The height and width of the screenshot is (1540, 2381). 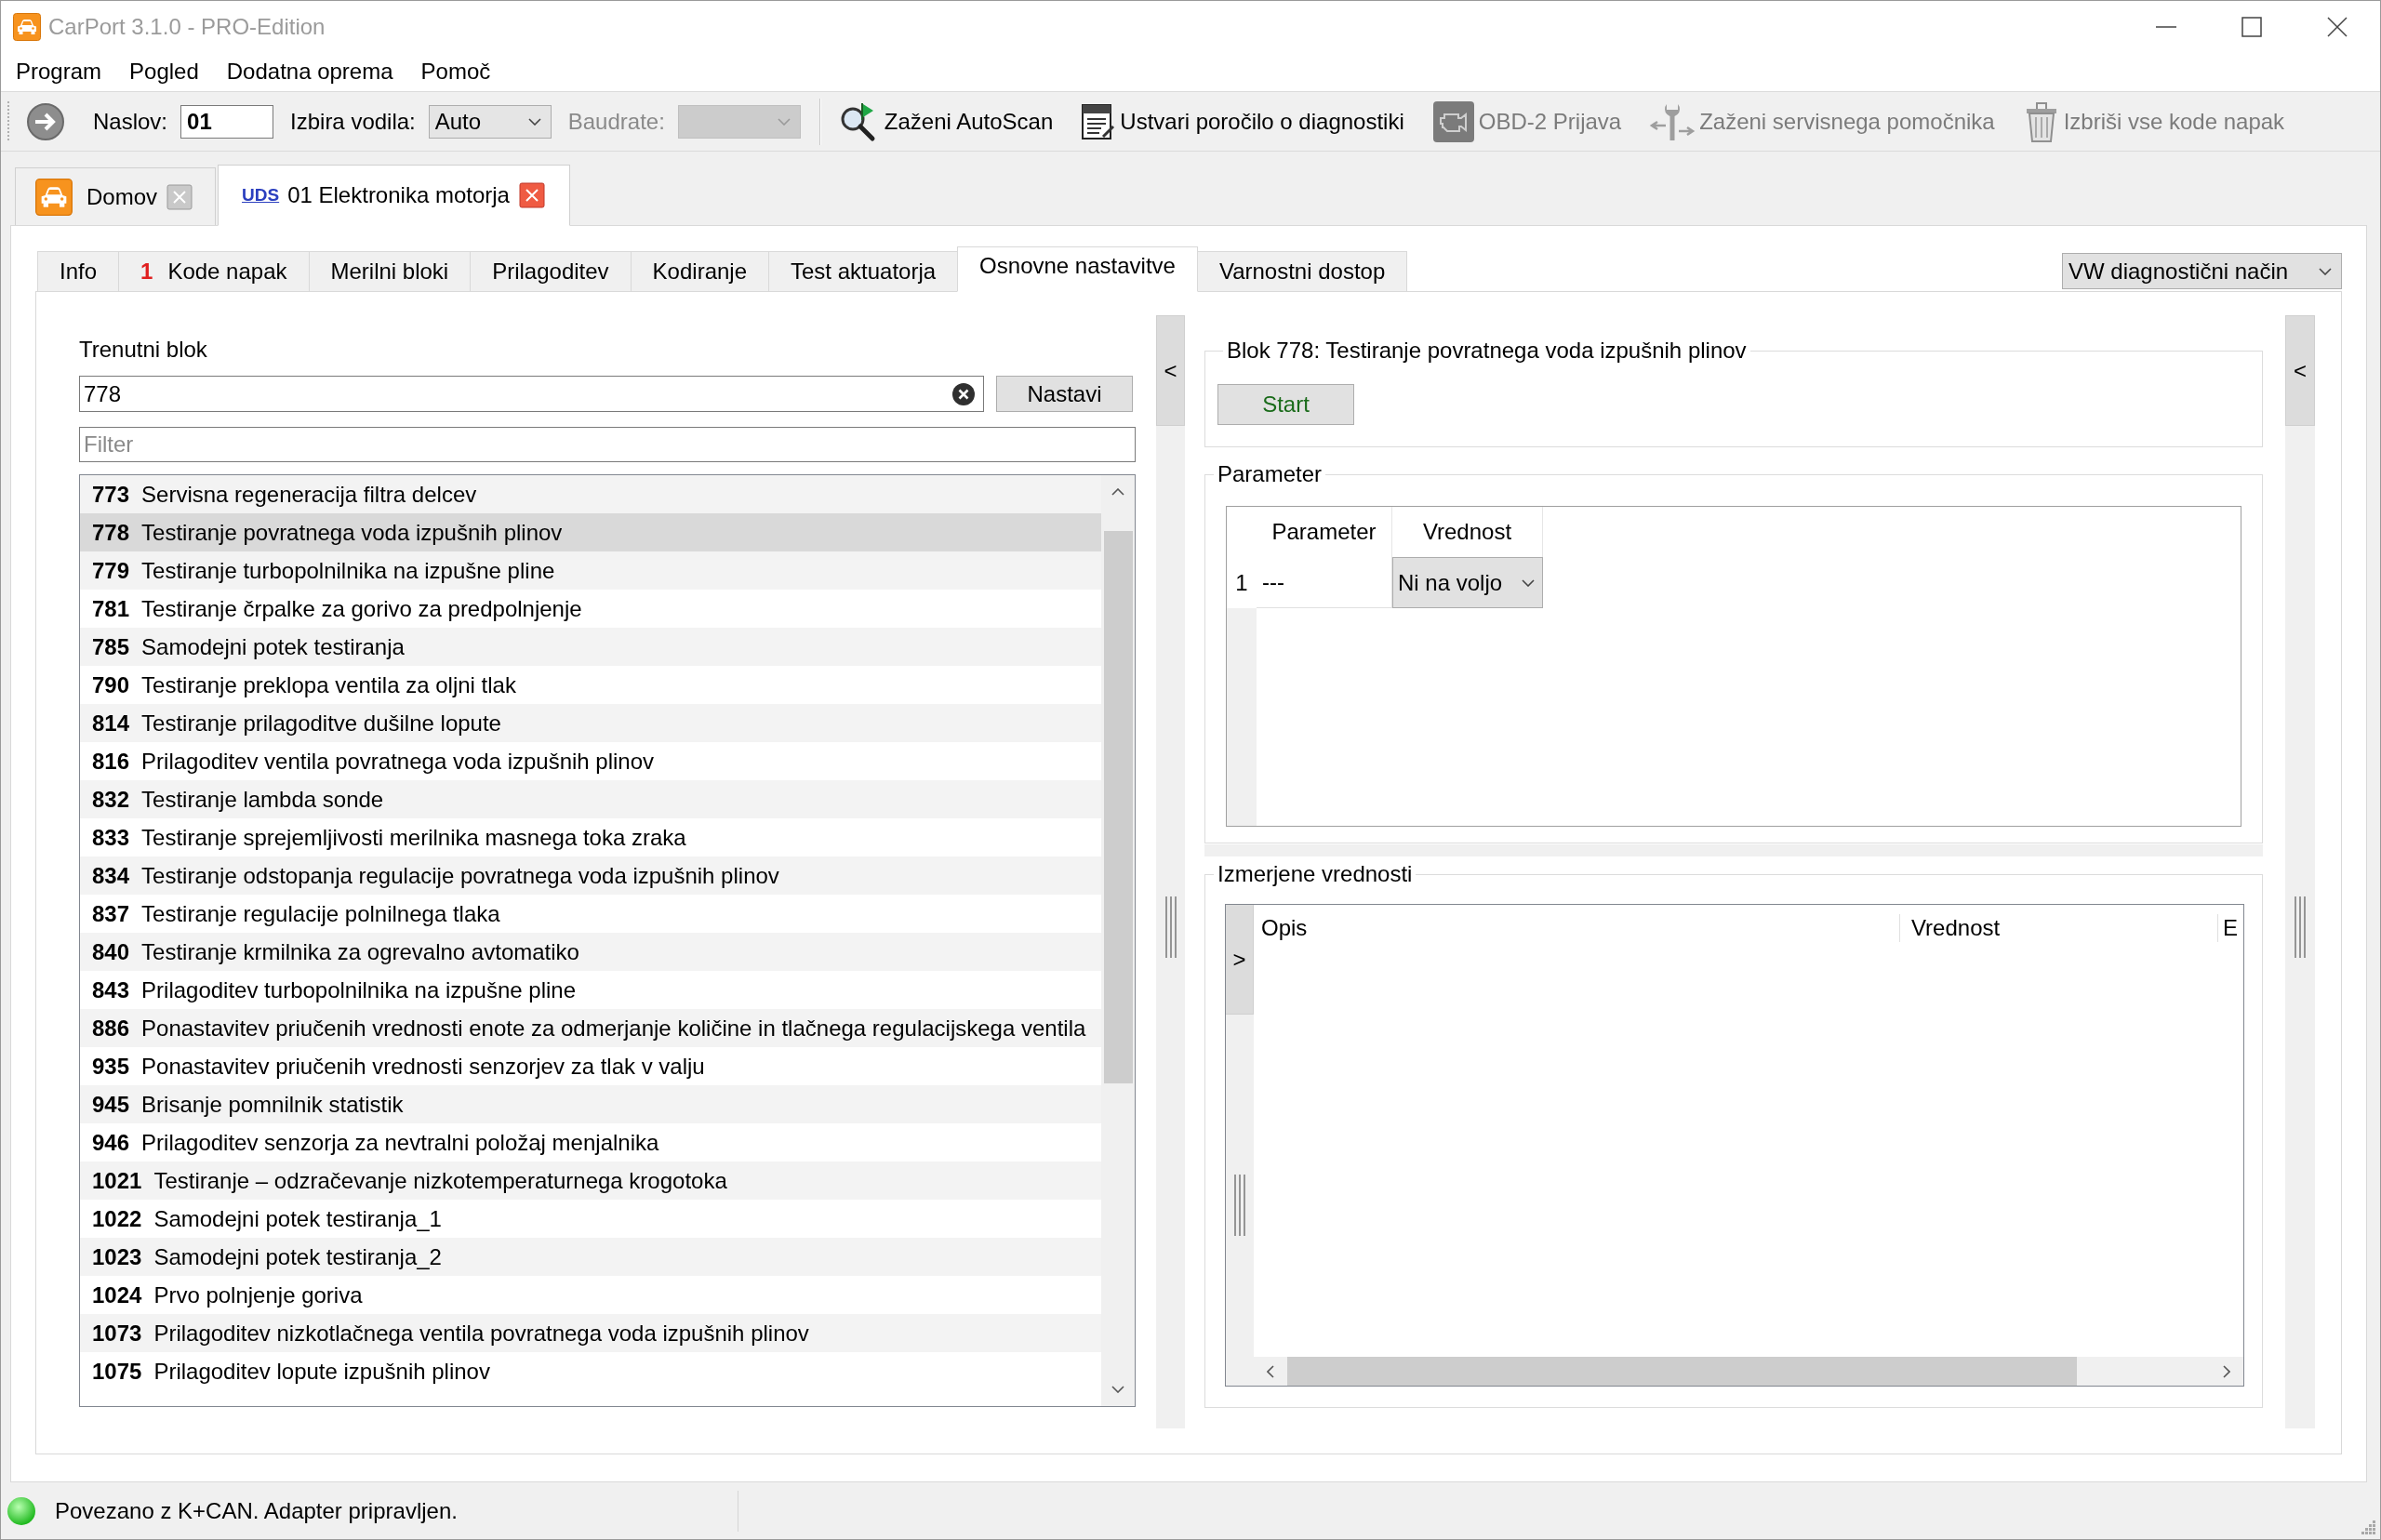 What do you see at coordinates (310, 71) in the screenshot?
I see `menu-item: Dodatna oprema` at bounding box center [310, 71].